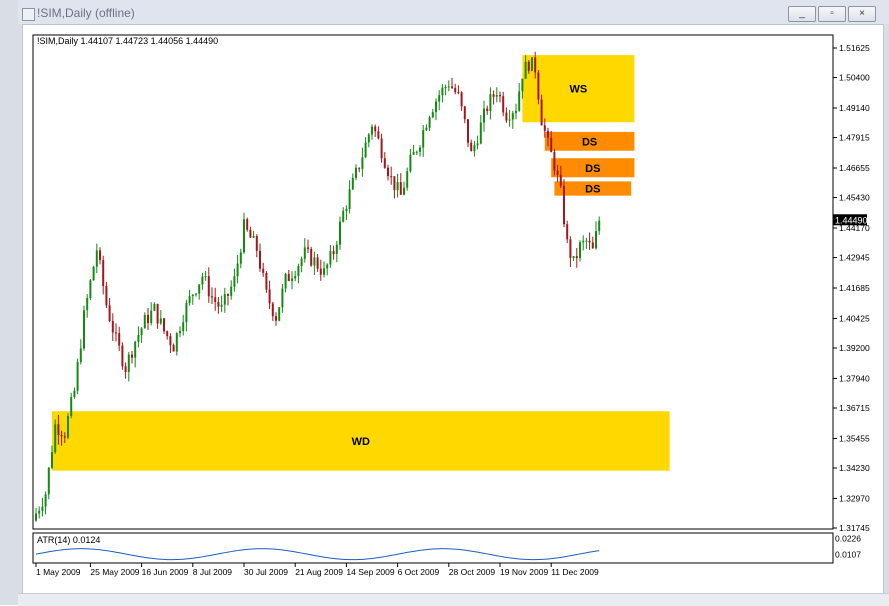  What do you see at coordinates (266, 572) in the screenshot?
I see `x-tick-label: 30 Jul 2009` at bounding box center [266, 572].